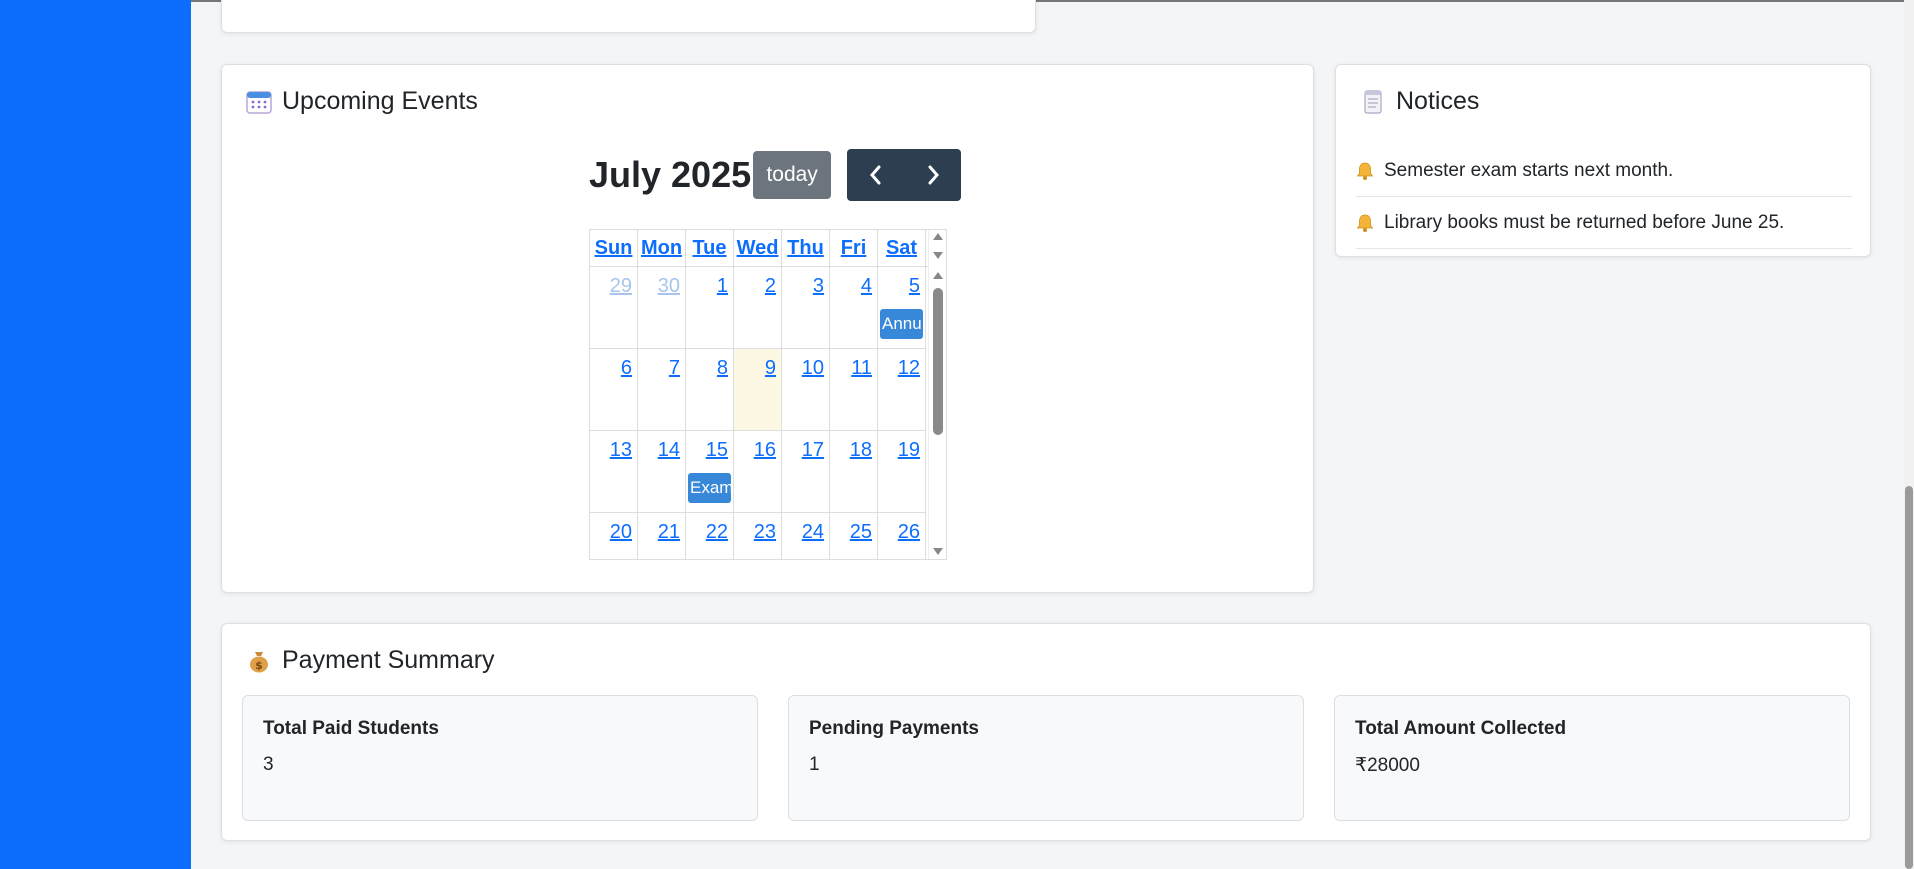 Image resolution: width=1914 pixels, height=869 pixels. Describe the element at coordinates (710, 472) in the screenshot. I see `calendar-day-cell: 15 Exam` at that location.